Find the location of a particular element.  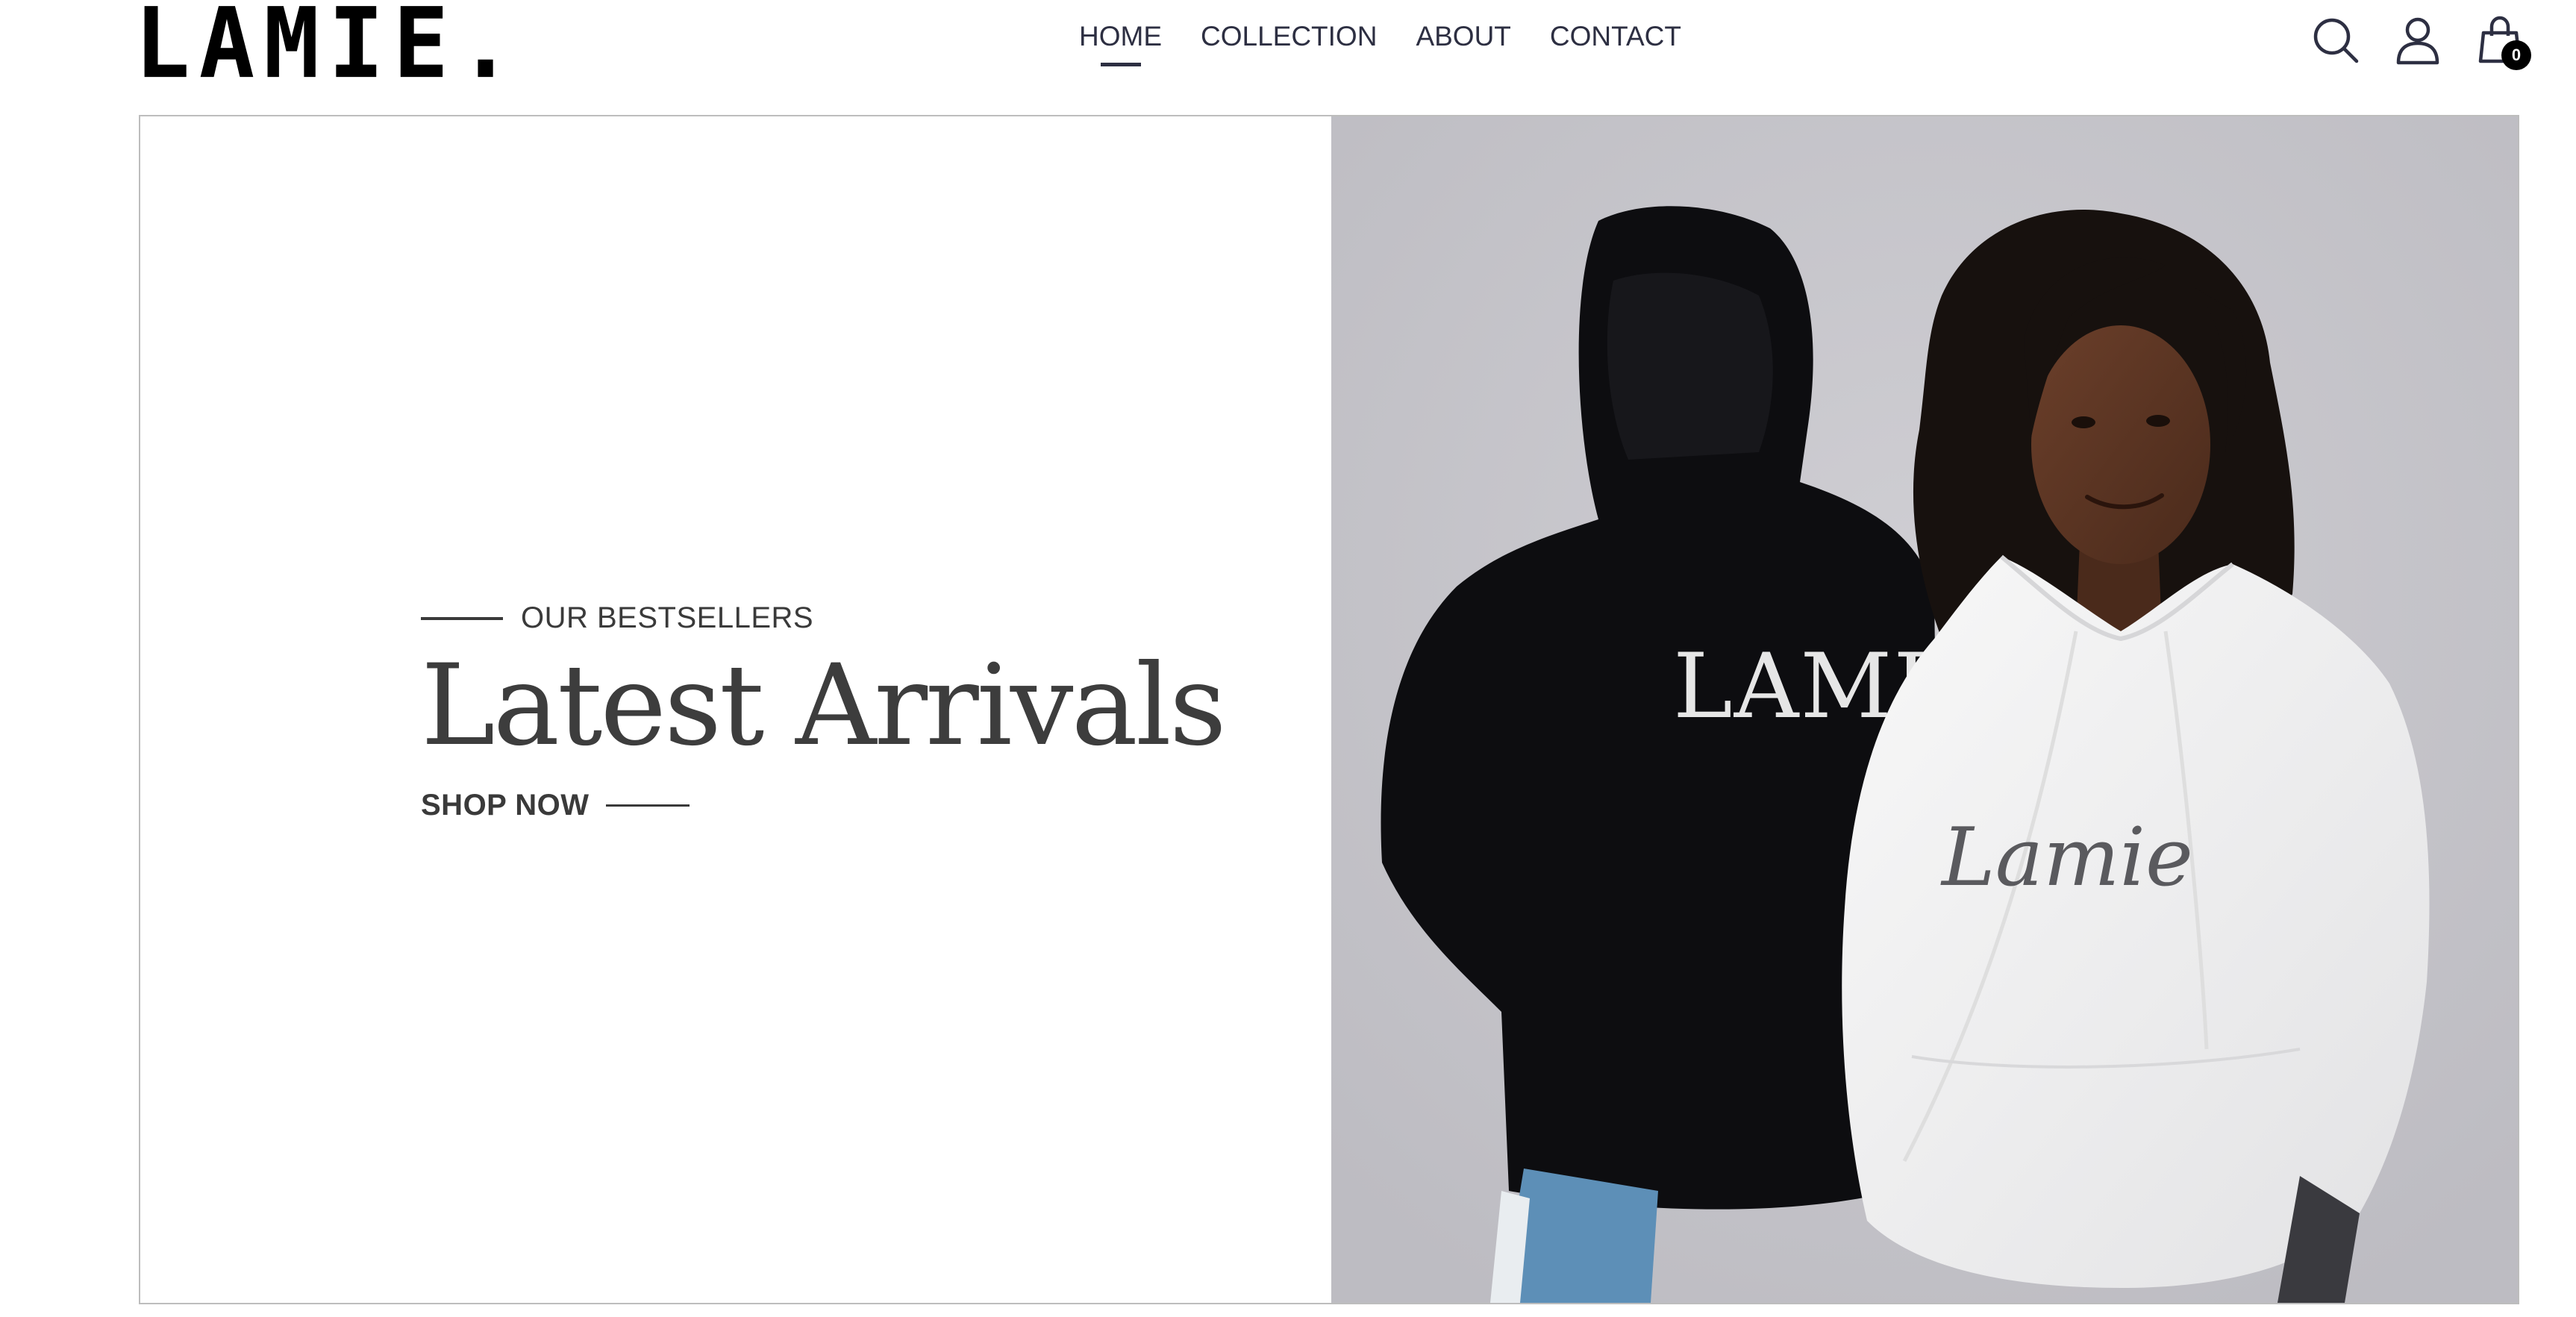

nav-item-about: ABOUT is located at coordinates (1463, 36).